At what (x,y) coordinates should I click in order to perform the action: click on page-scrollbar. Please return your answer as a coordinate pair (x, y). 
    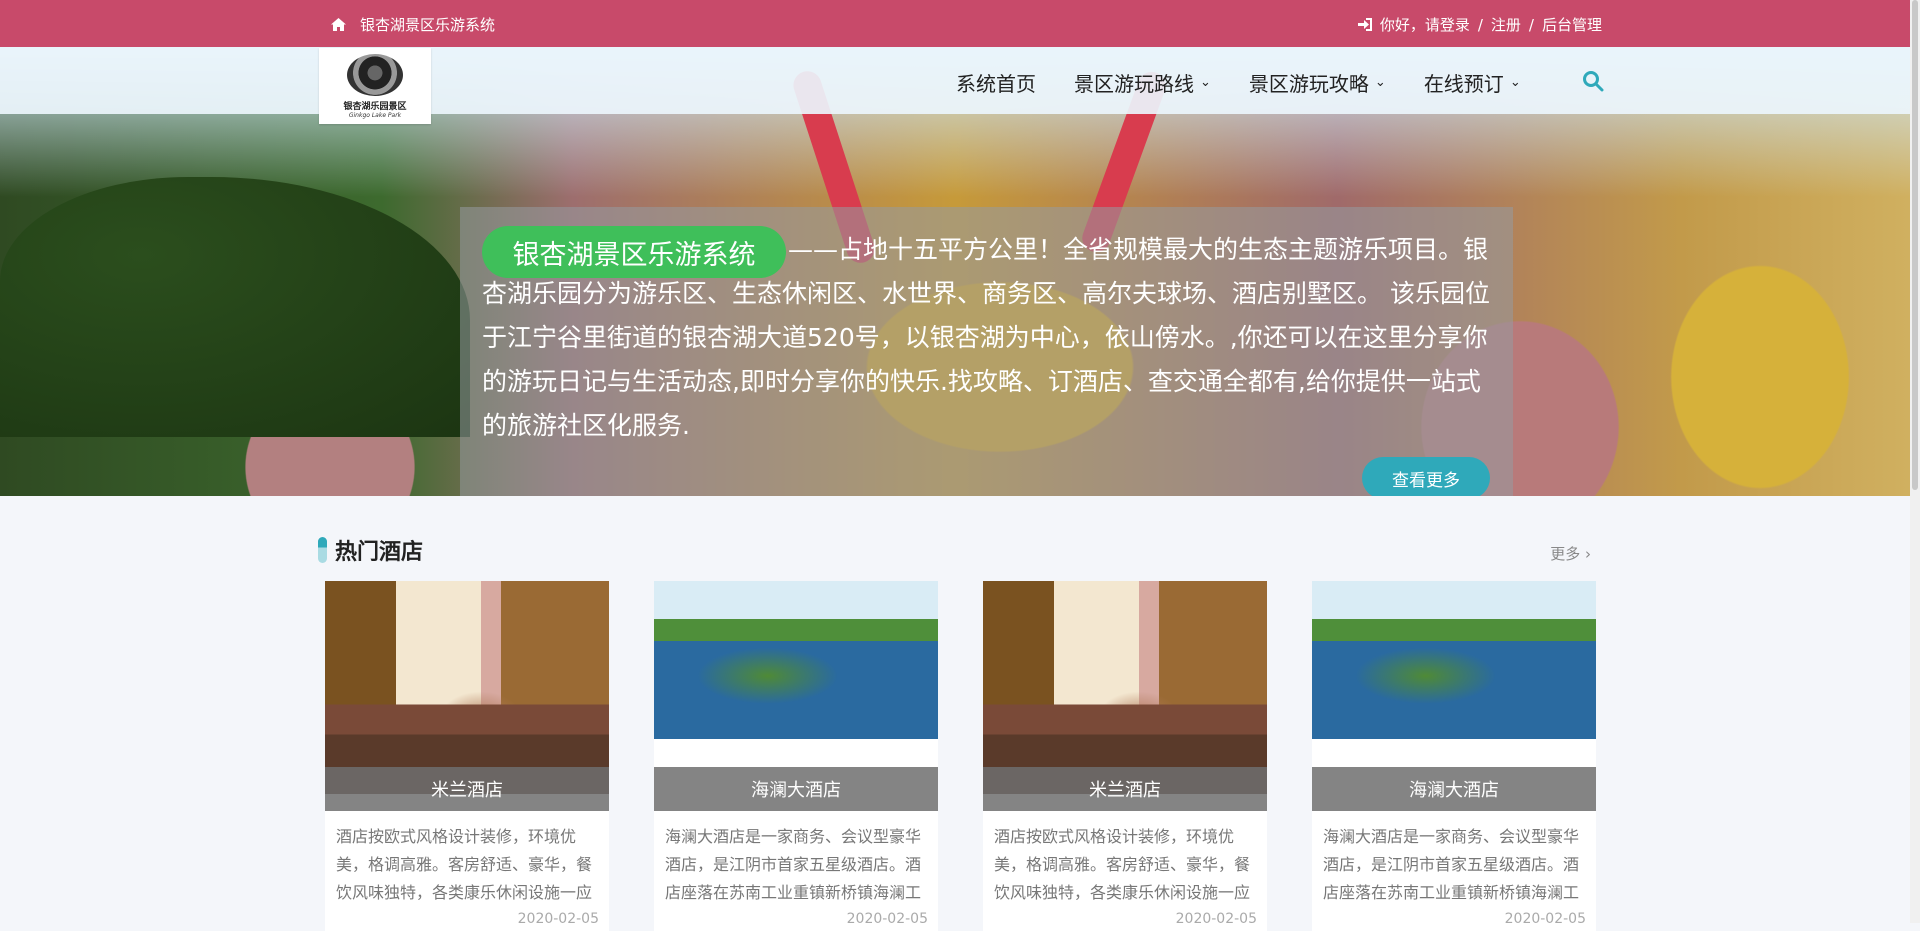
    Looking at the image, I should click on (1915, 461).